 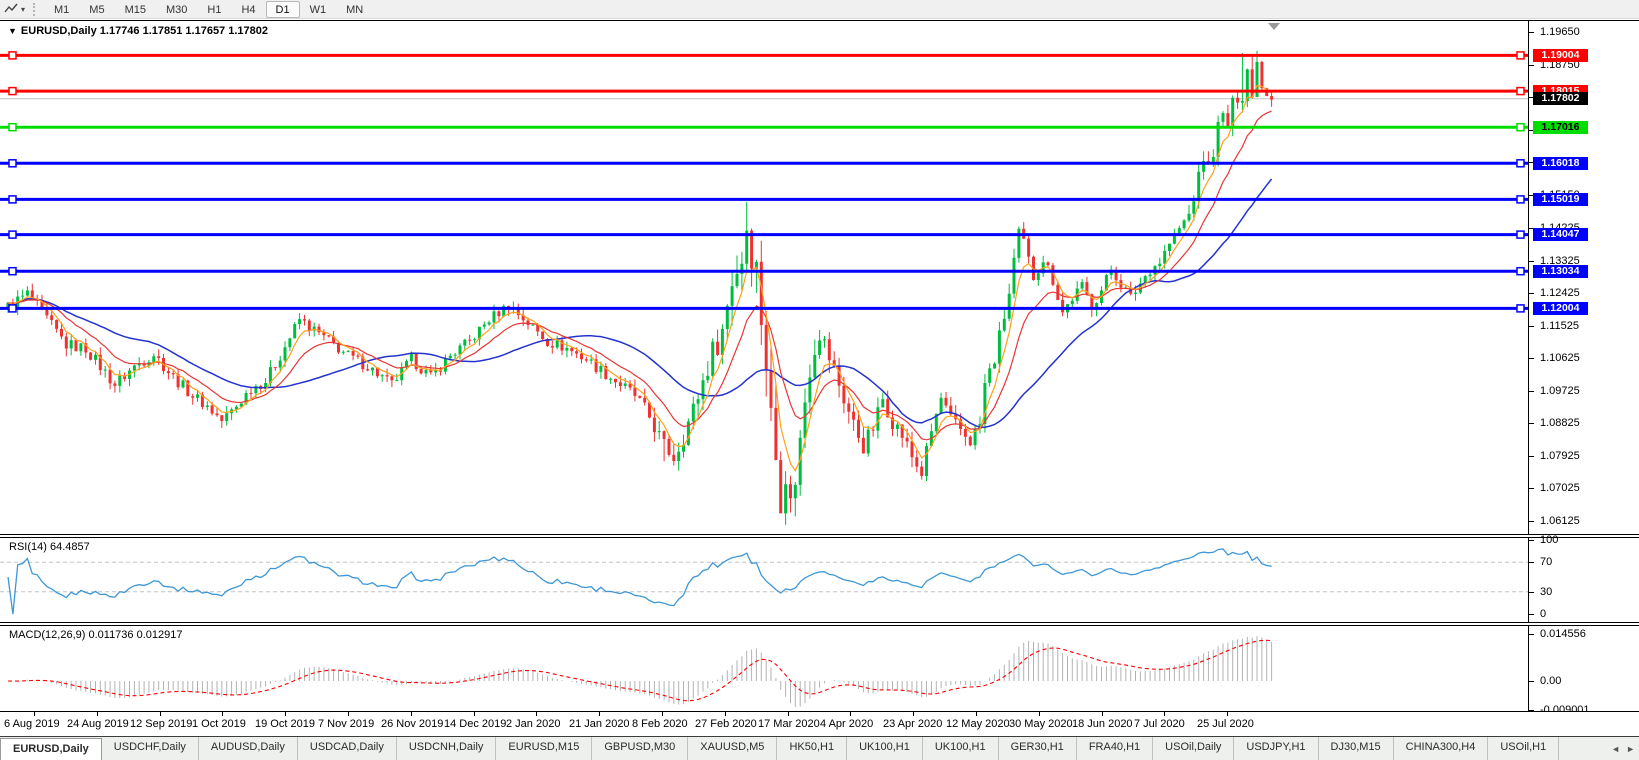 I want to click on rsi-panel: 100 70 30 0, so click(x=819, y=578).